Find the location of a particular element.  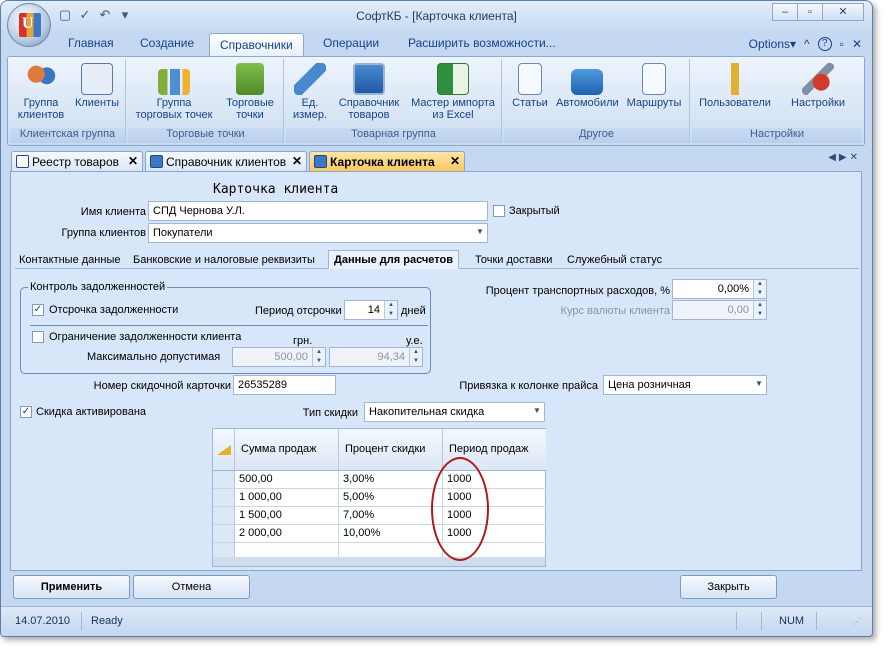

discount-type-select: Накопительная скидка ▼ is located at coordinates (454, 412).